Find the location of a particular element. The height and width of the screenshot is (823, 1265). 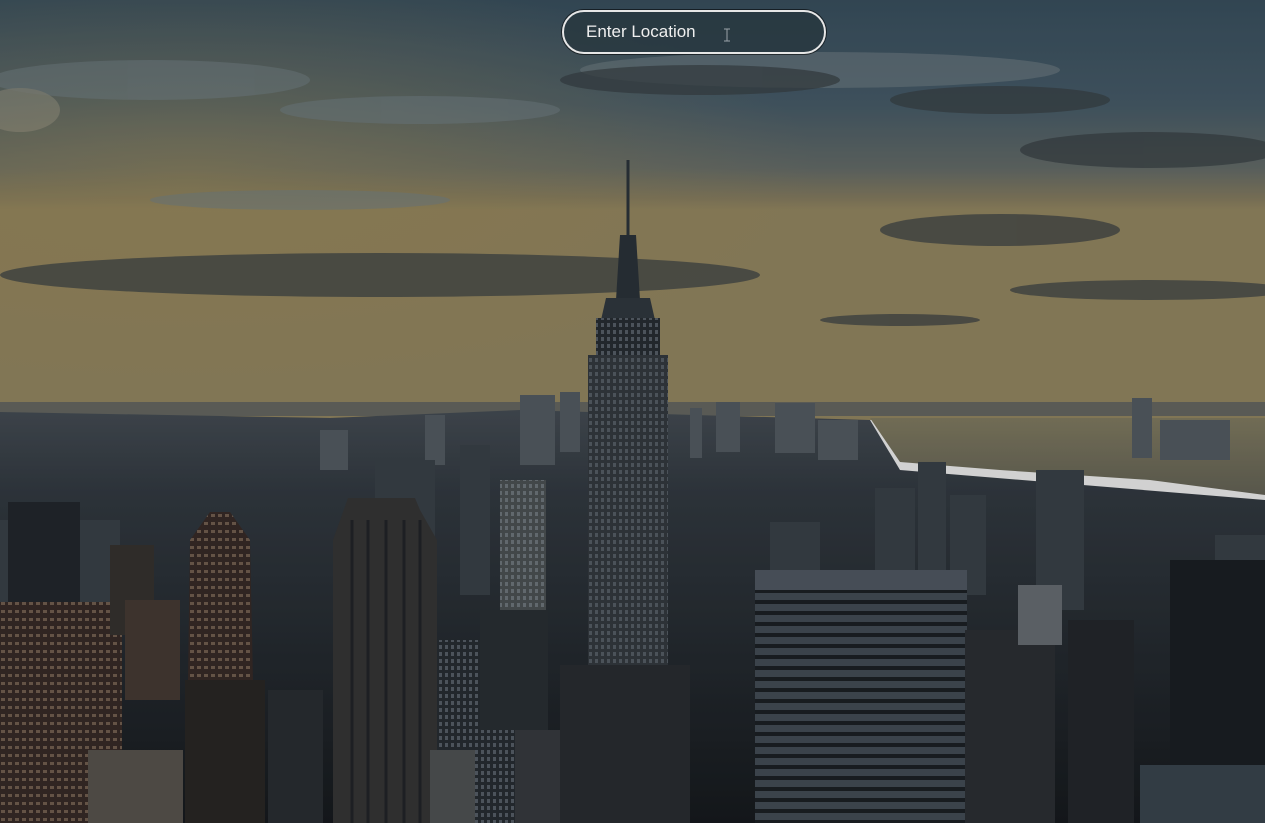

location-input is located at coordinates (694, 32).